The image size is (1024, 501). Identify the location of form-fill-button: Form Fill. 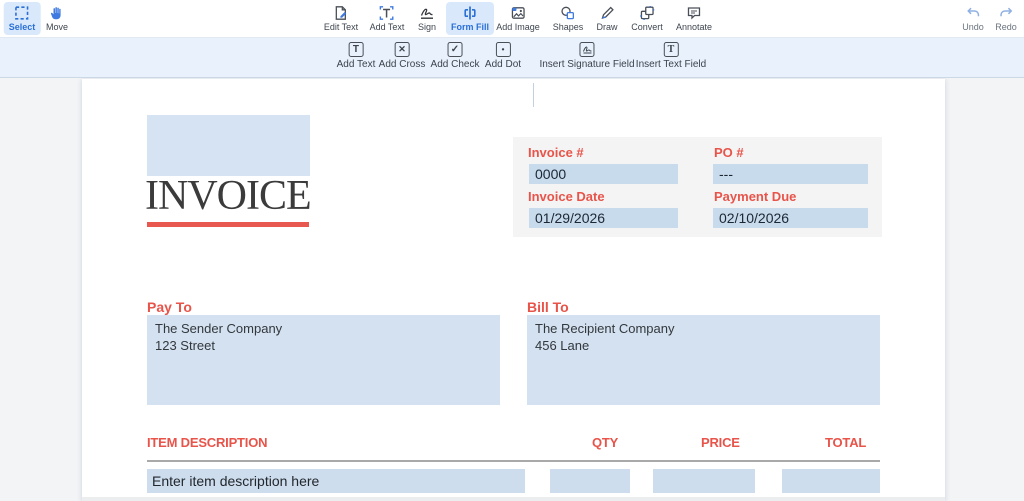
(470, 18).